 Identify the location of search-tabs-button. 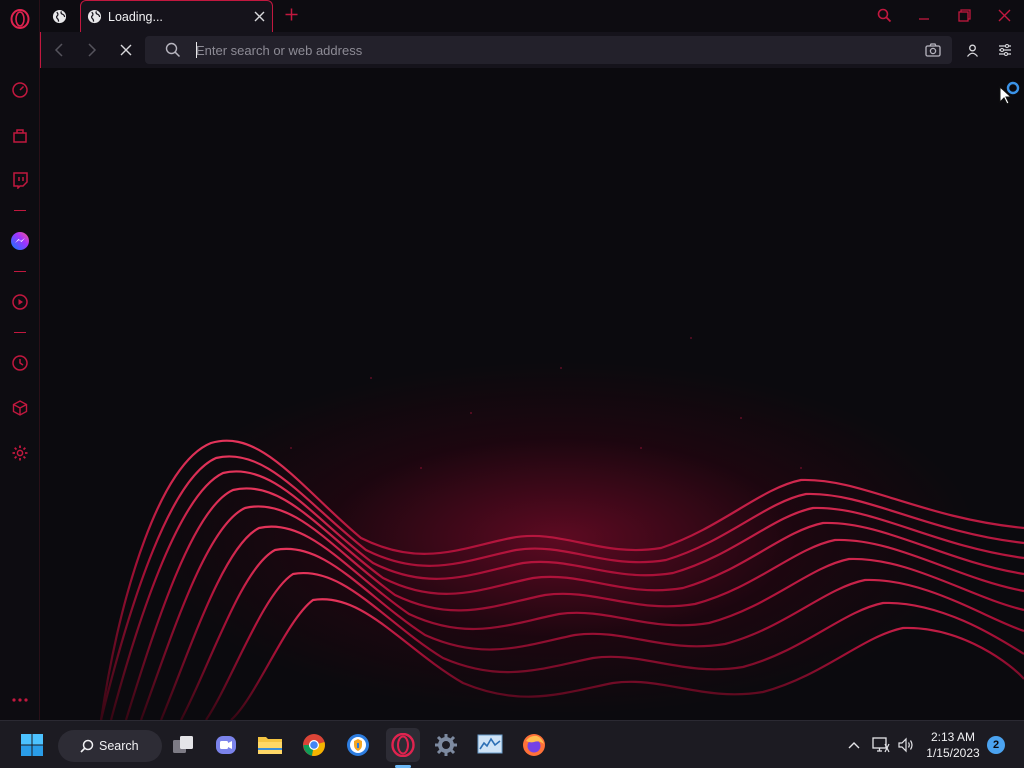
(884, 15).